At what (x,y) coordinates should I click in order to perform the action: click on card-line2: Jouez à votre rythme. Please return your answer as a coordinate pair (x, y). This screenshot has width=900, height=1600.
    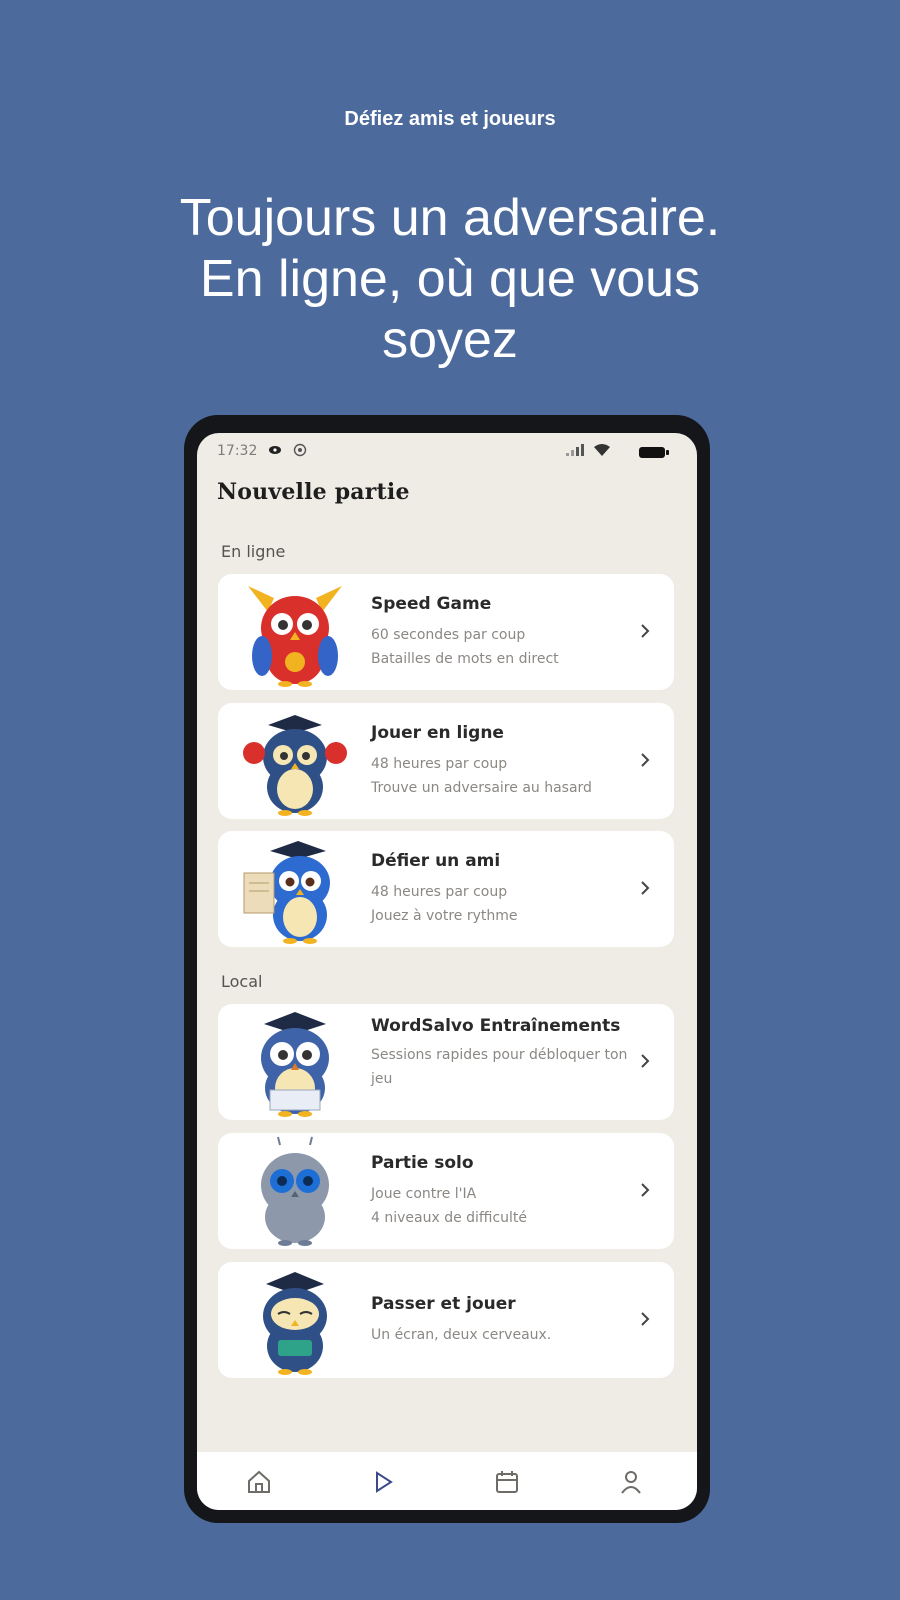
    Looking at the image, I should click on (444, 916).